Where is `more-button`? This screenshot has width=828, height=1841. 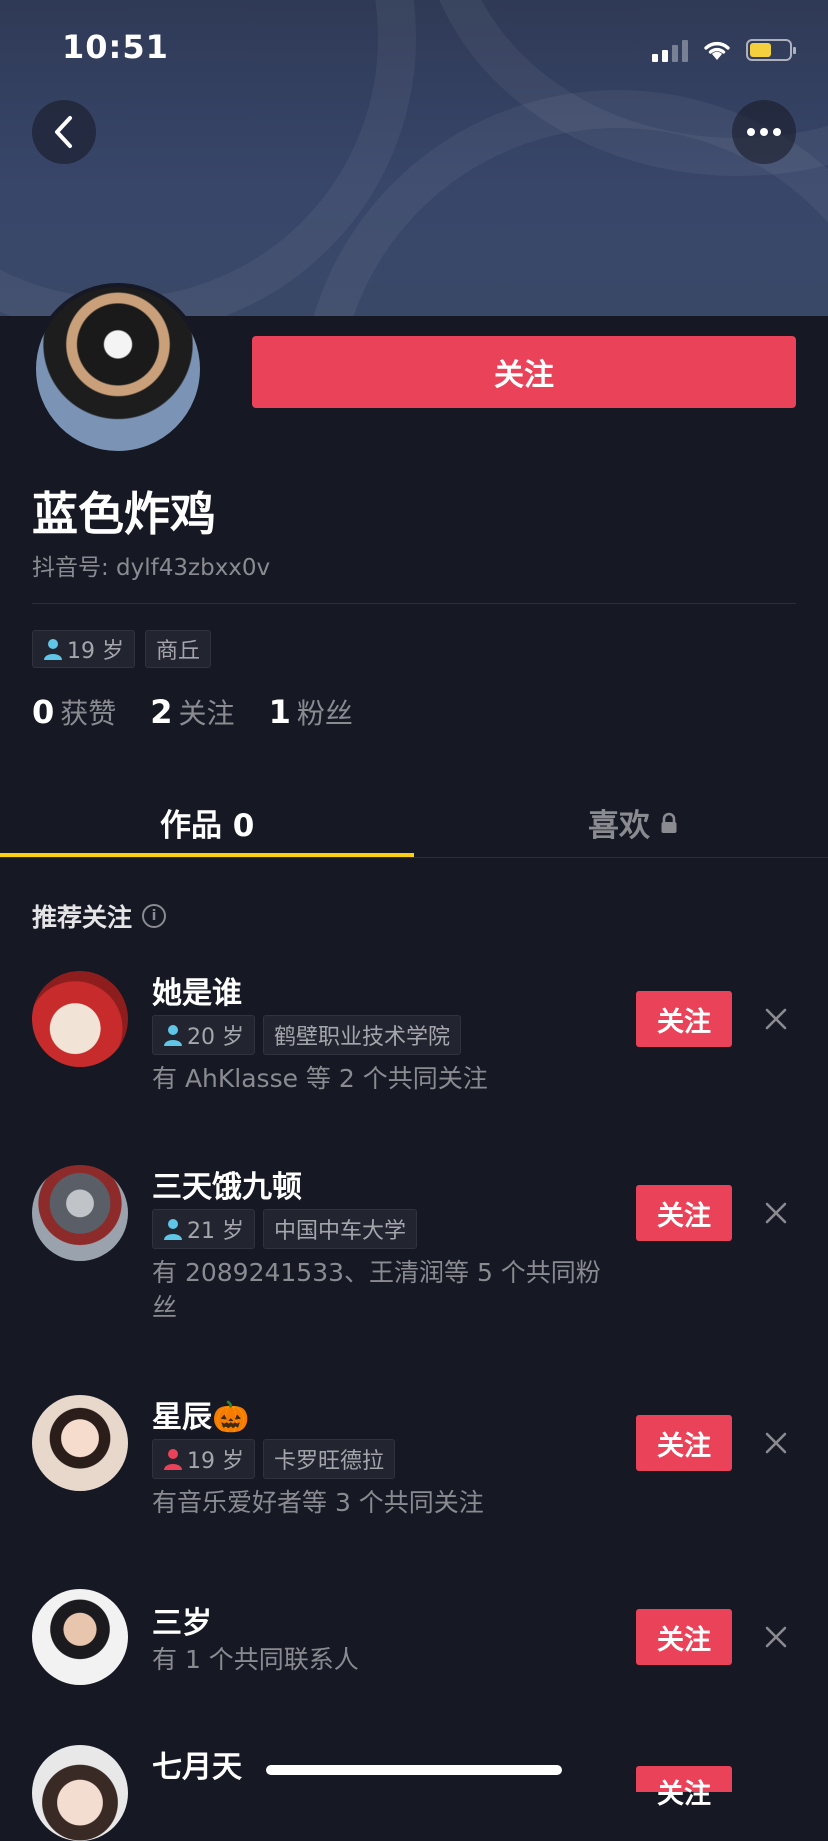 more-button is located at coordinates (764, 132).